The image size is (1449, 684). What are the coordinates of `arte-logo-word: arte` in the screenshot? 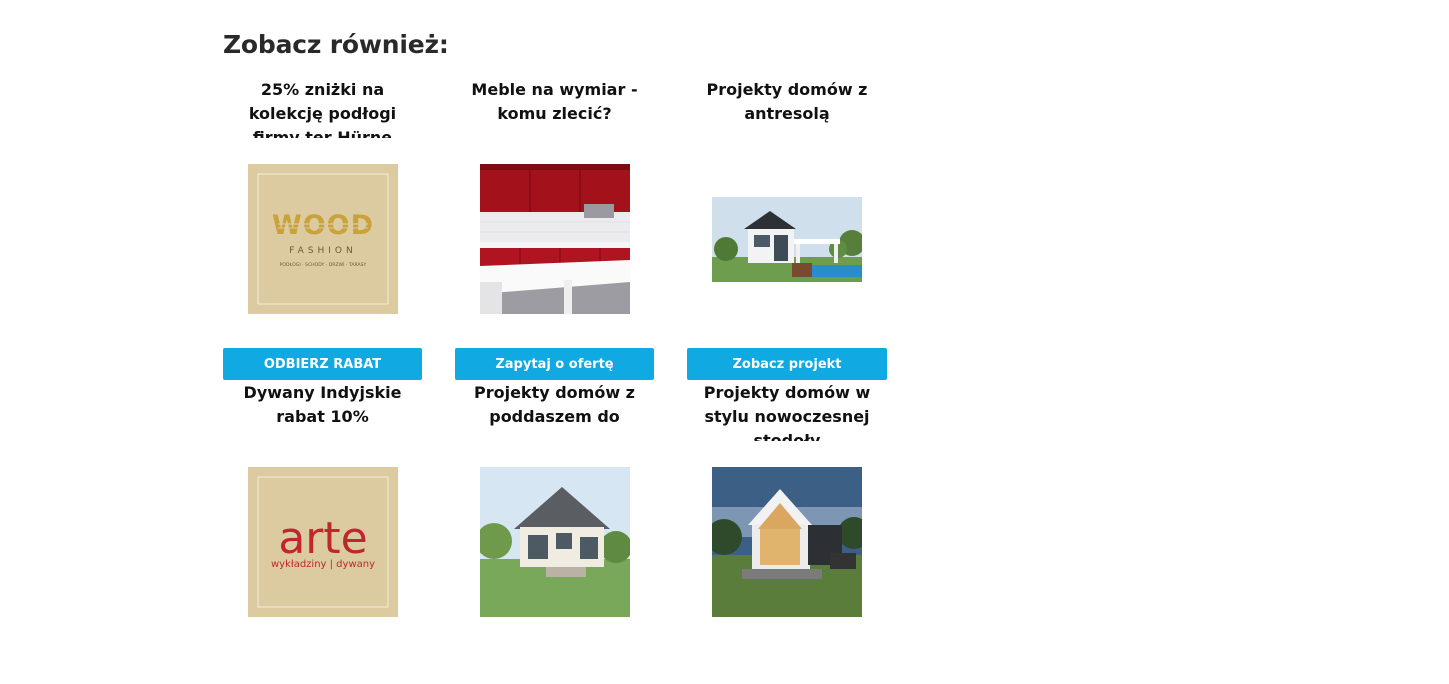 It's located at (322, 538).